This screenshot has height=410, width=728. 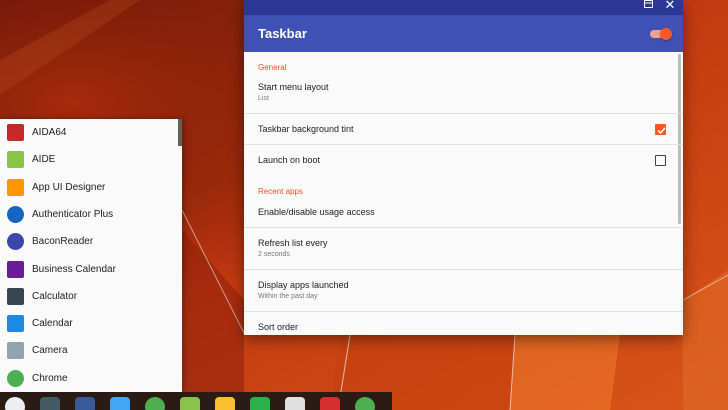 I want to click on app-list-item: Chrome, so click(x=89, y=378).